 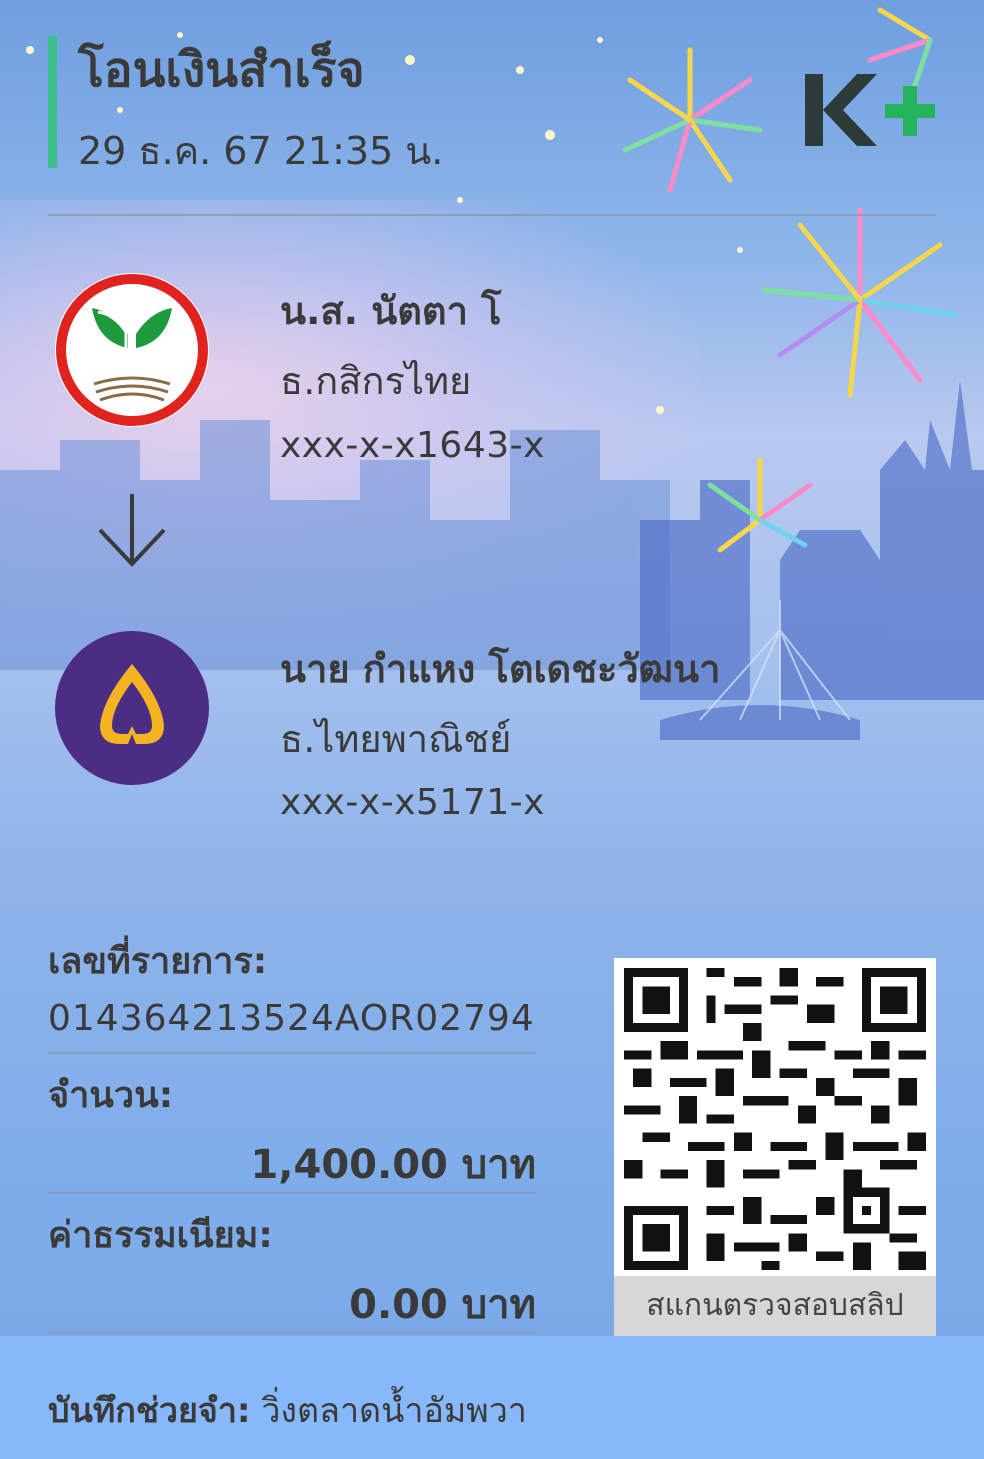 What do you see at coordinates (775, 1119) in the screenshot?
I see `qr-code-icon` at bounding box center [775, 1119].